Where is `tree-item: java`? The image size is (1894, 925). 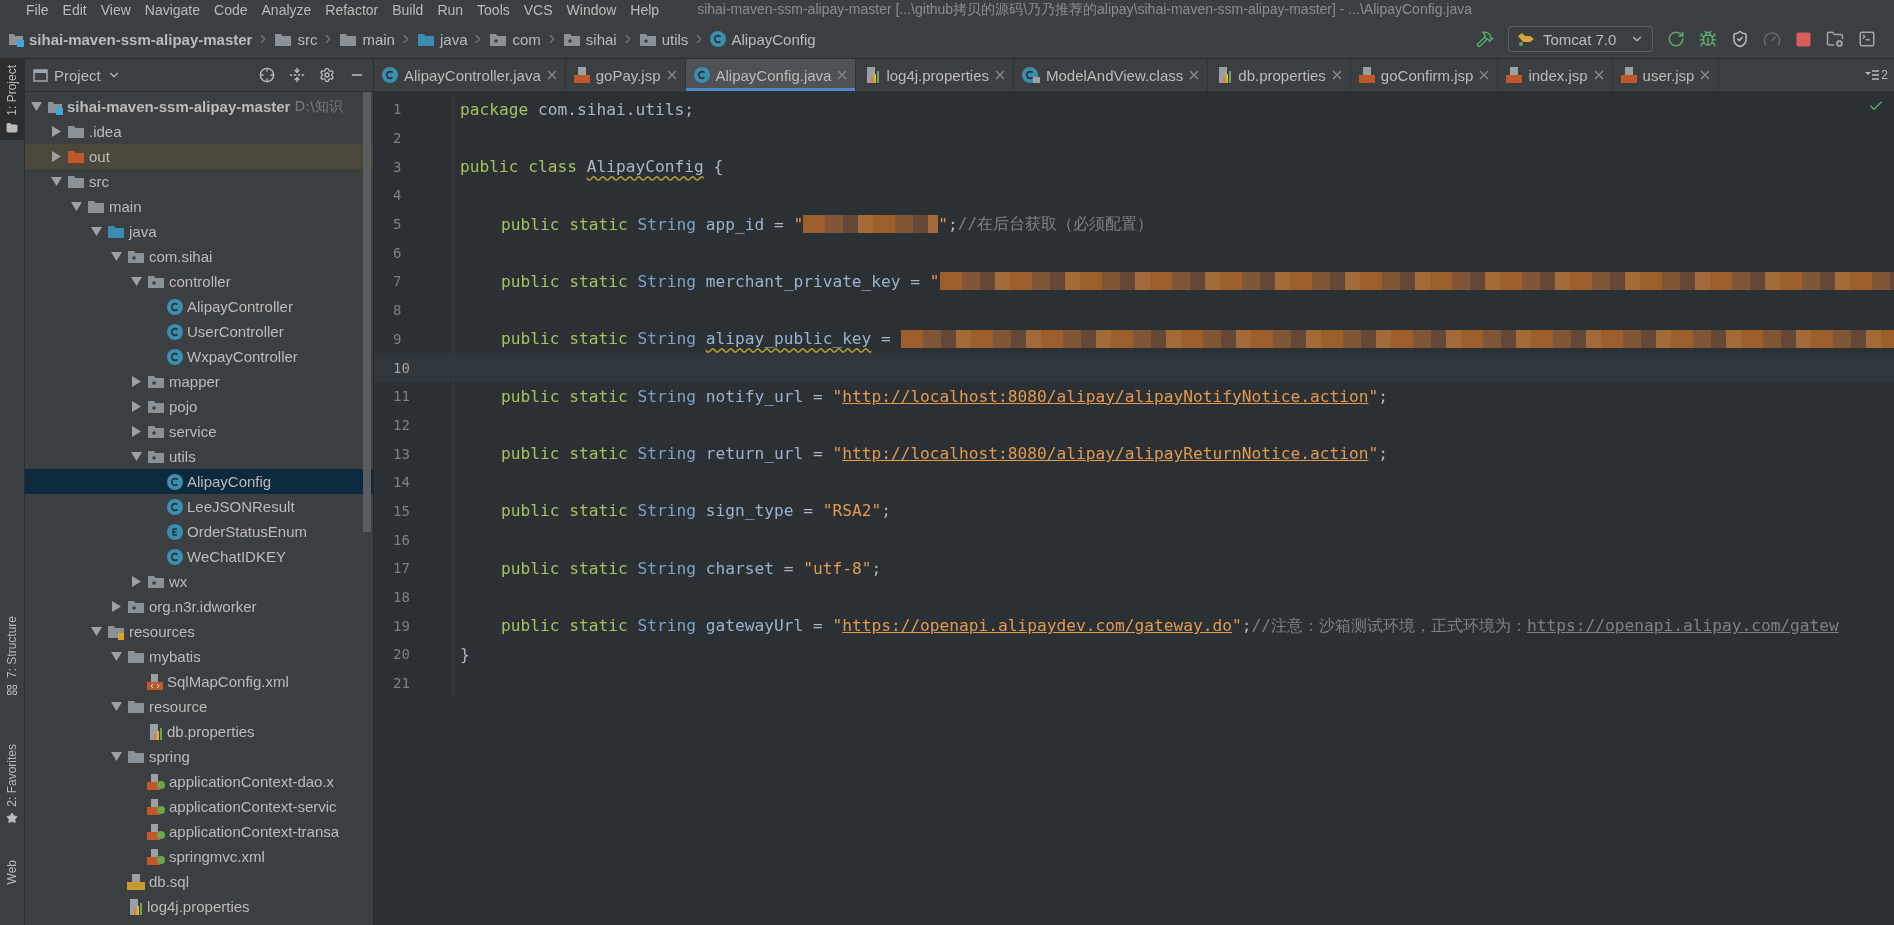 tree-item: java is located at coordinates (199, 231).